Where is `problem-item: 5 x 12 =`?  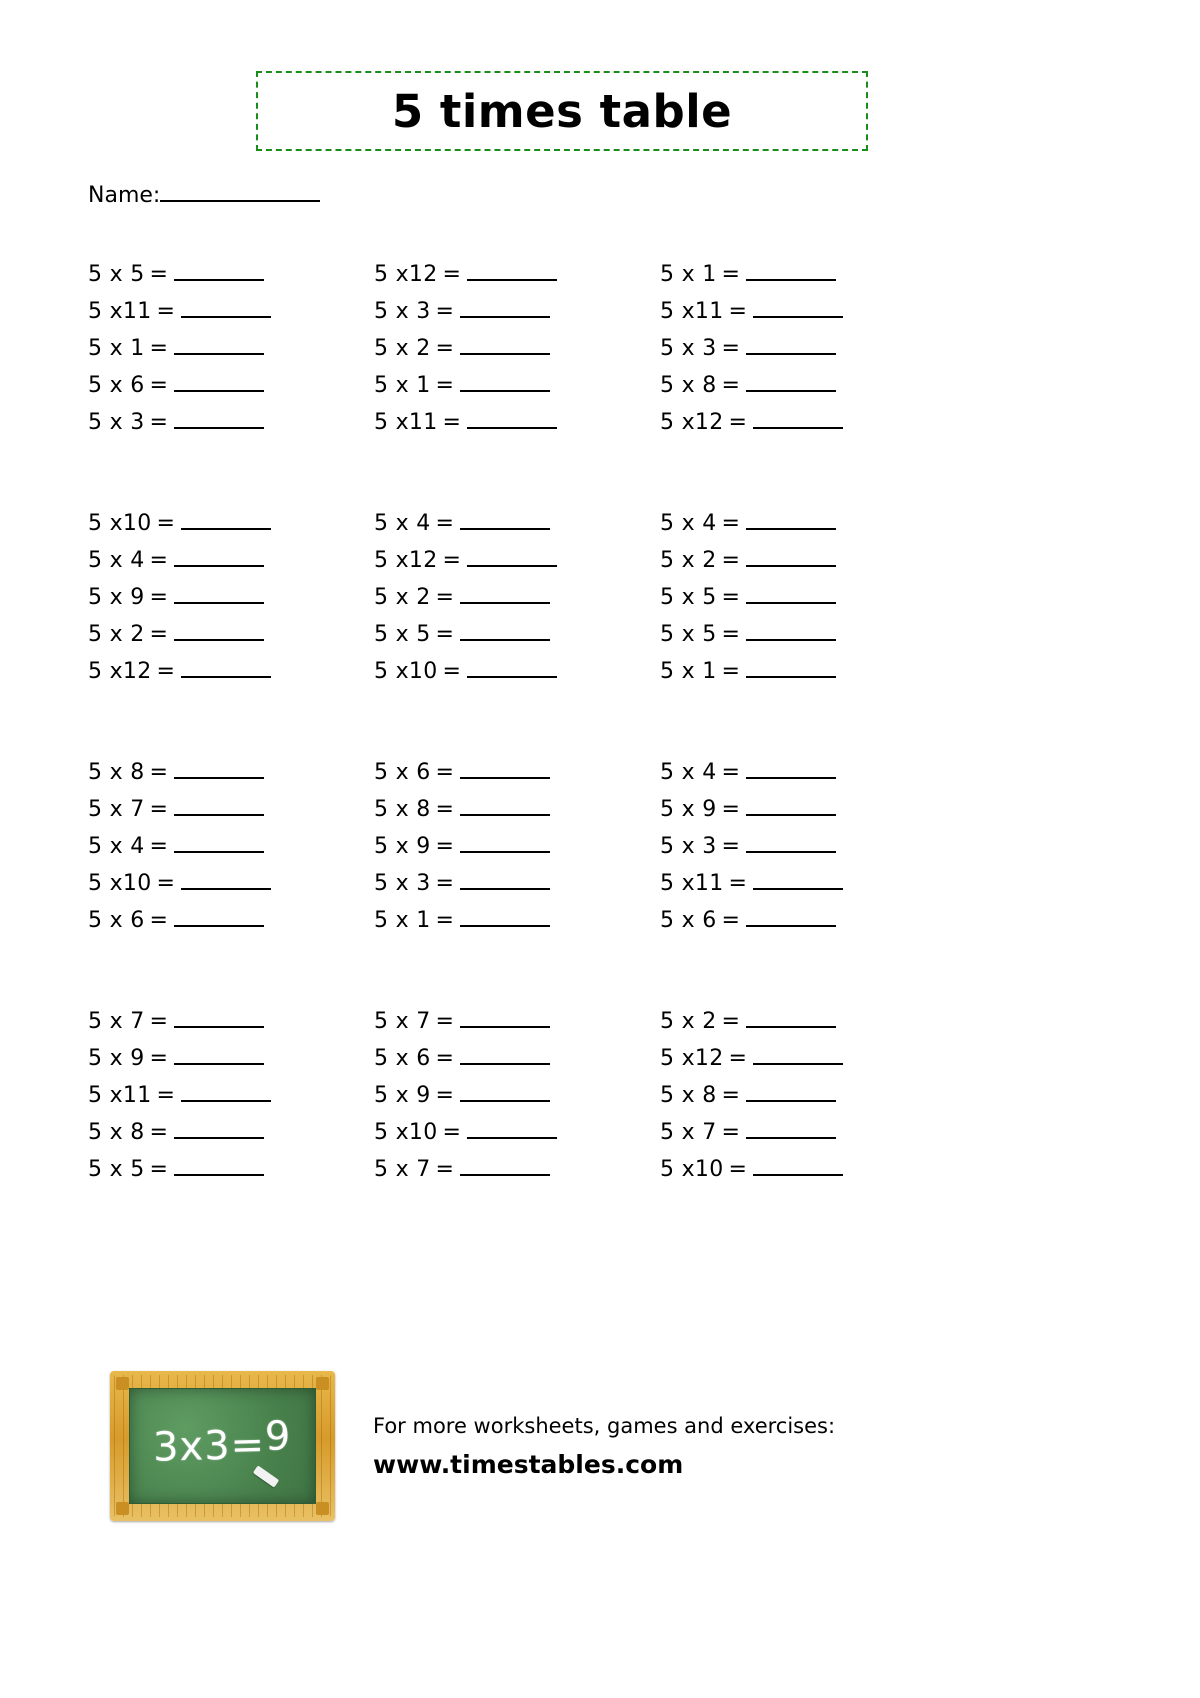
problem-item: 5 x 12 = is located at coordinates (803, 1064).